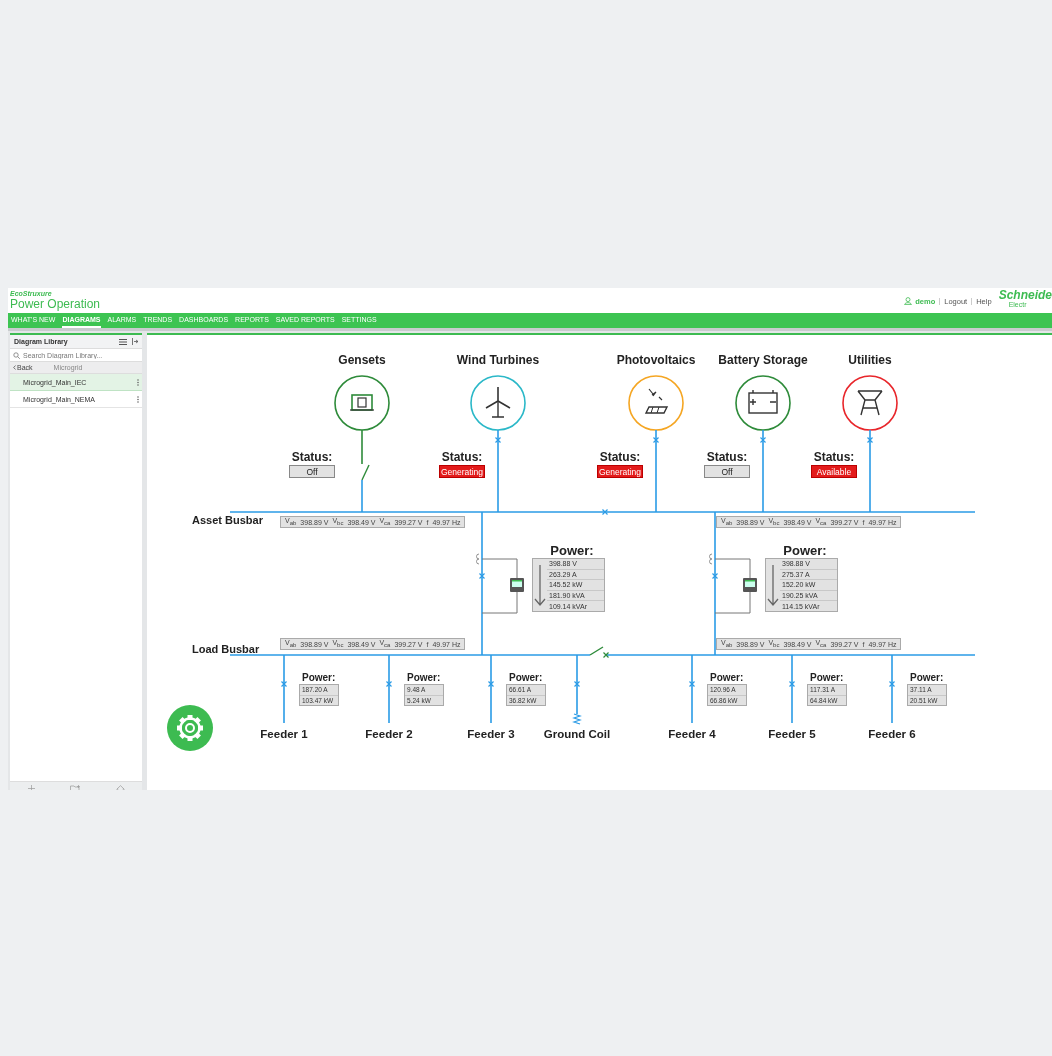 This screenshot has height=1056, width=1052. Describe the element at coordinates (16, 355) in the screenshot. I see `search-icon` at that location.